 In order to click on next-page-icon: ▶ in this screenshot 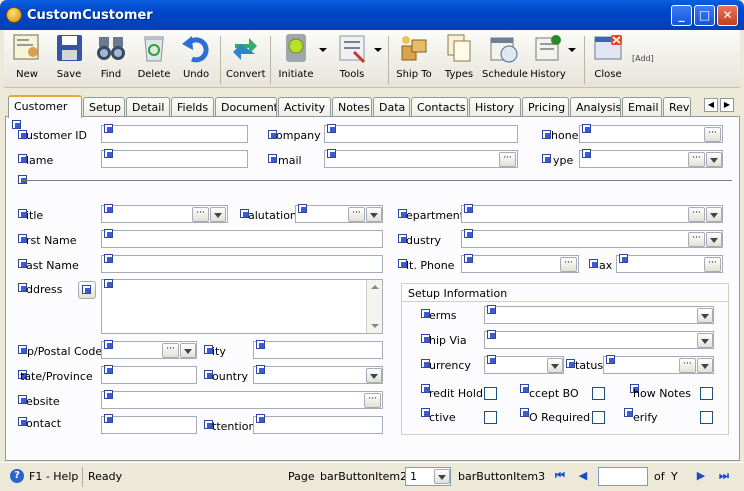, I will do `click(701, 476)`.